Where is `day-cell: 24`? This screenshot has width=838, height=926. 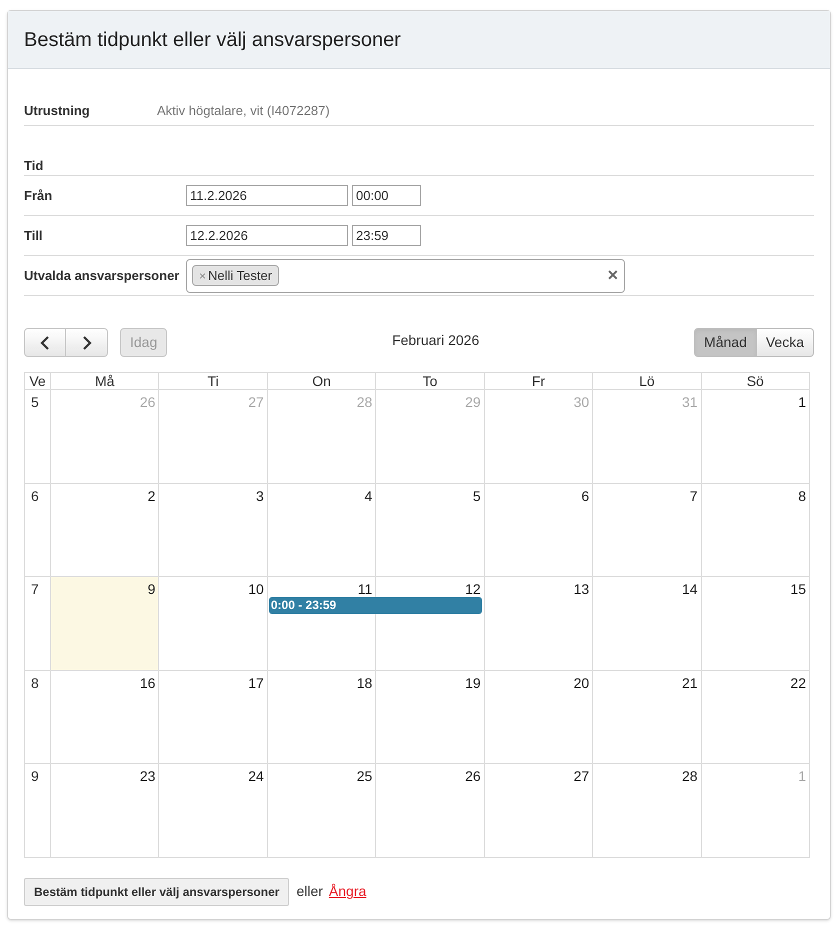 day-cell: 24 is located at coordinates (212, 810).